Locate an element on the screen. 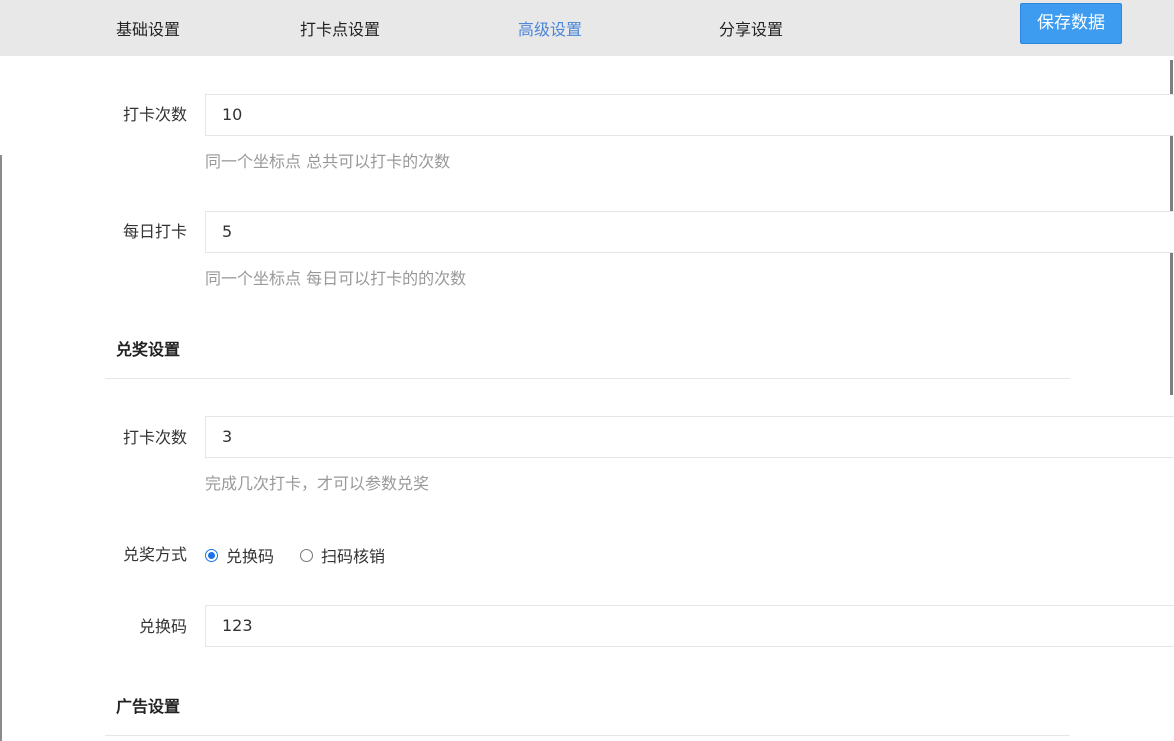  daily-checkin-input: 5 is located at coordinates (689, 232).